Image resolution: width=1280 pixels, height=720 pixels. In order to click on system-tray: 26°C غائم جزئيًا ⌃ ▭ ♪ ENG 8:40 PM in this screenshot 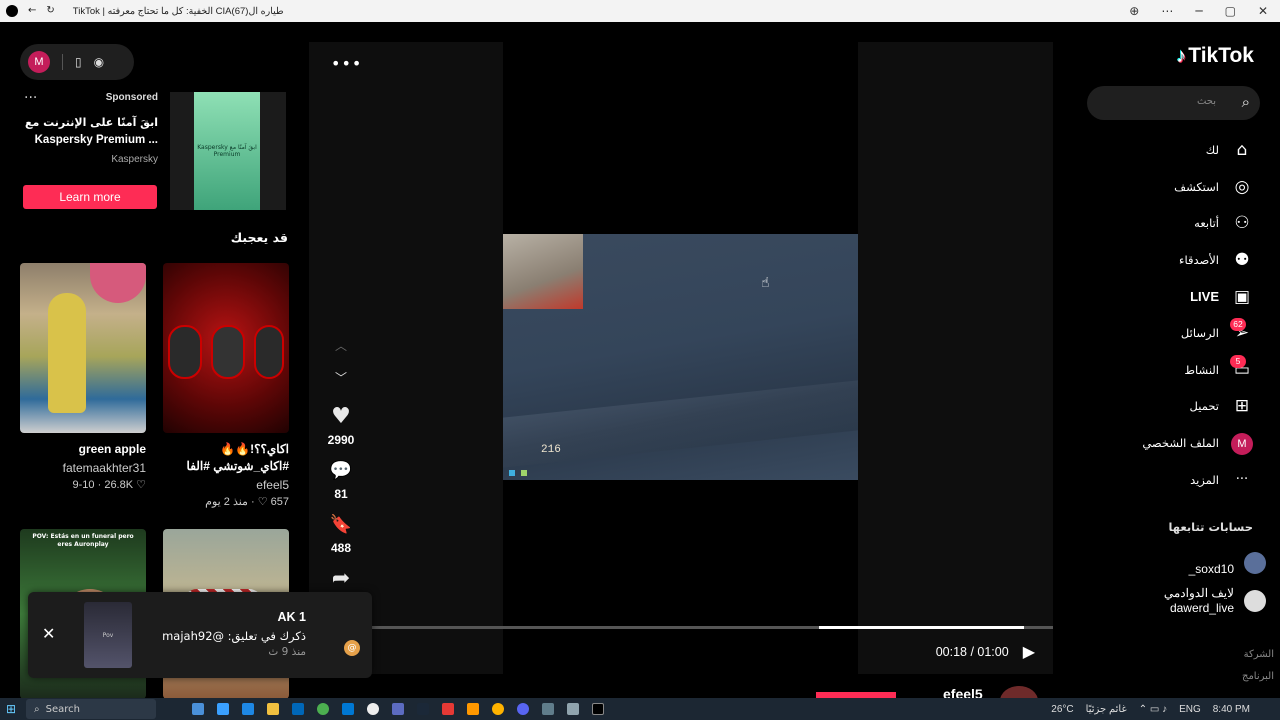, I will do `click(1165, 709)`.